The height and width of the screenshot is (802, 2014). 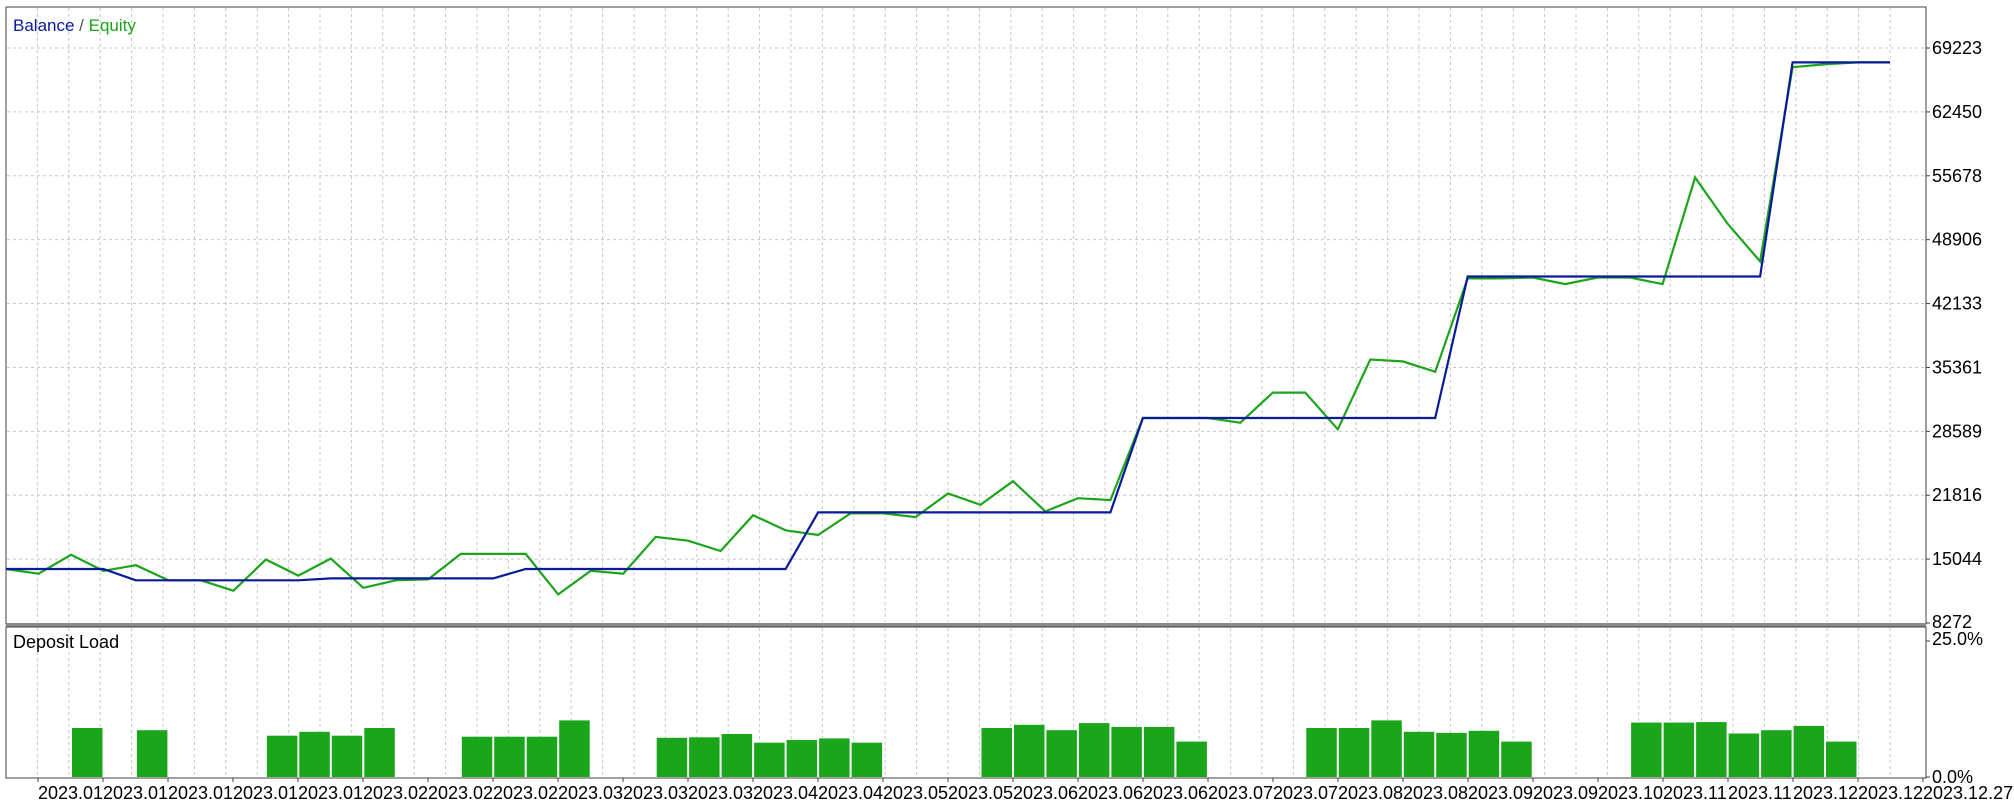 I want to click on y-tick-label: 62450, so click(x=1957, y=112).